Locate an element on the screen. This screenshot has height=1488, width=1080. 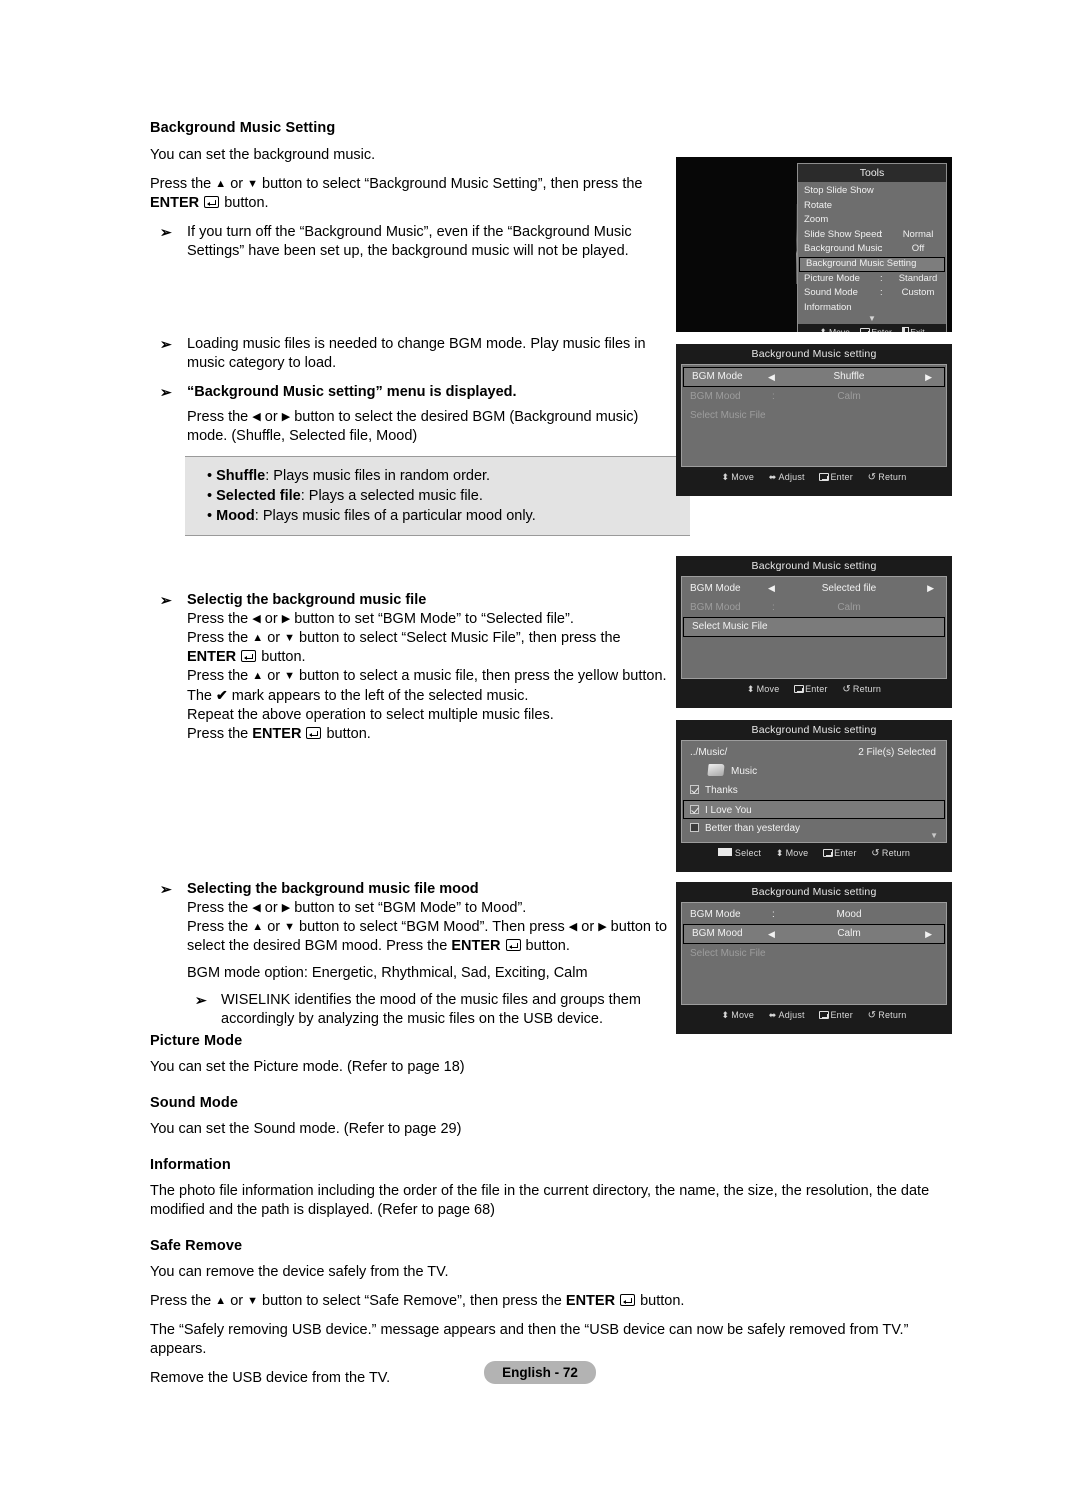
row-bgm-mood: BGM Mood ◀ Calm ▶ is located at coordinates (814, 934).